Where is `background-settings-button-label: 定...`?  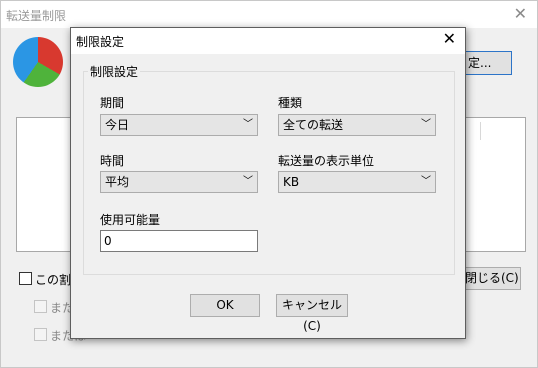 background-settings-button-label: 定... is located at coordinates (480, 63).